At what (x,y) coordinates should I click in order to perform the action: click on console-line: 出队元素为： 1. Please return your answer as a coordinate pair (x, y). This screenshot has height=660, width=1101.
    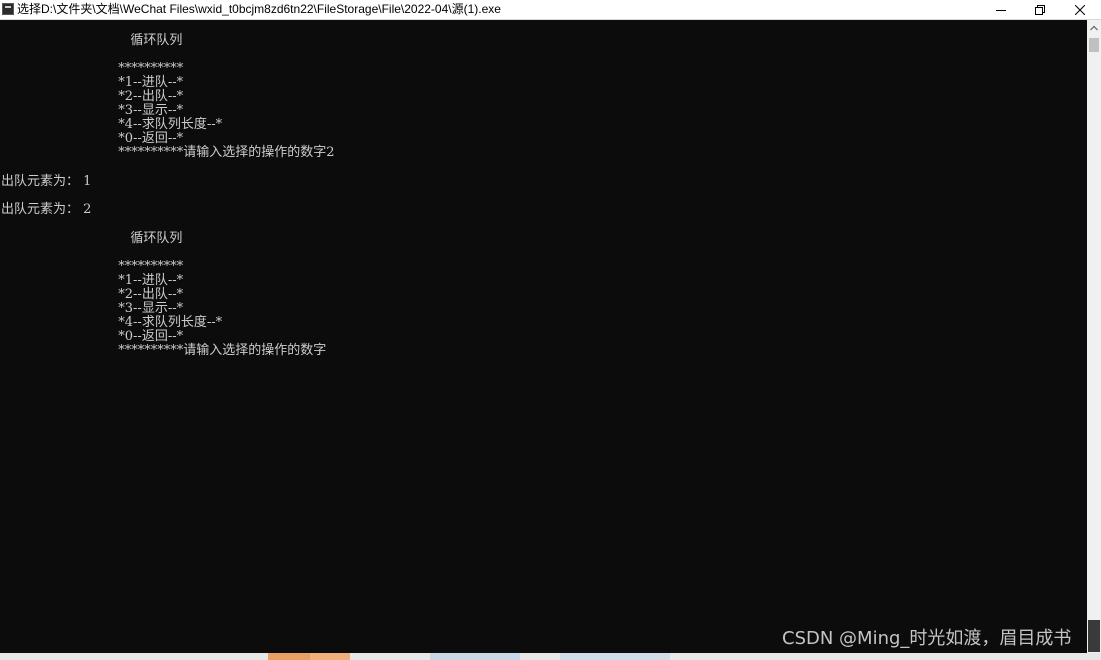
    Looking at the image, I should click on (46, 181).